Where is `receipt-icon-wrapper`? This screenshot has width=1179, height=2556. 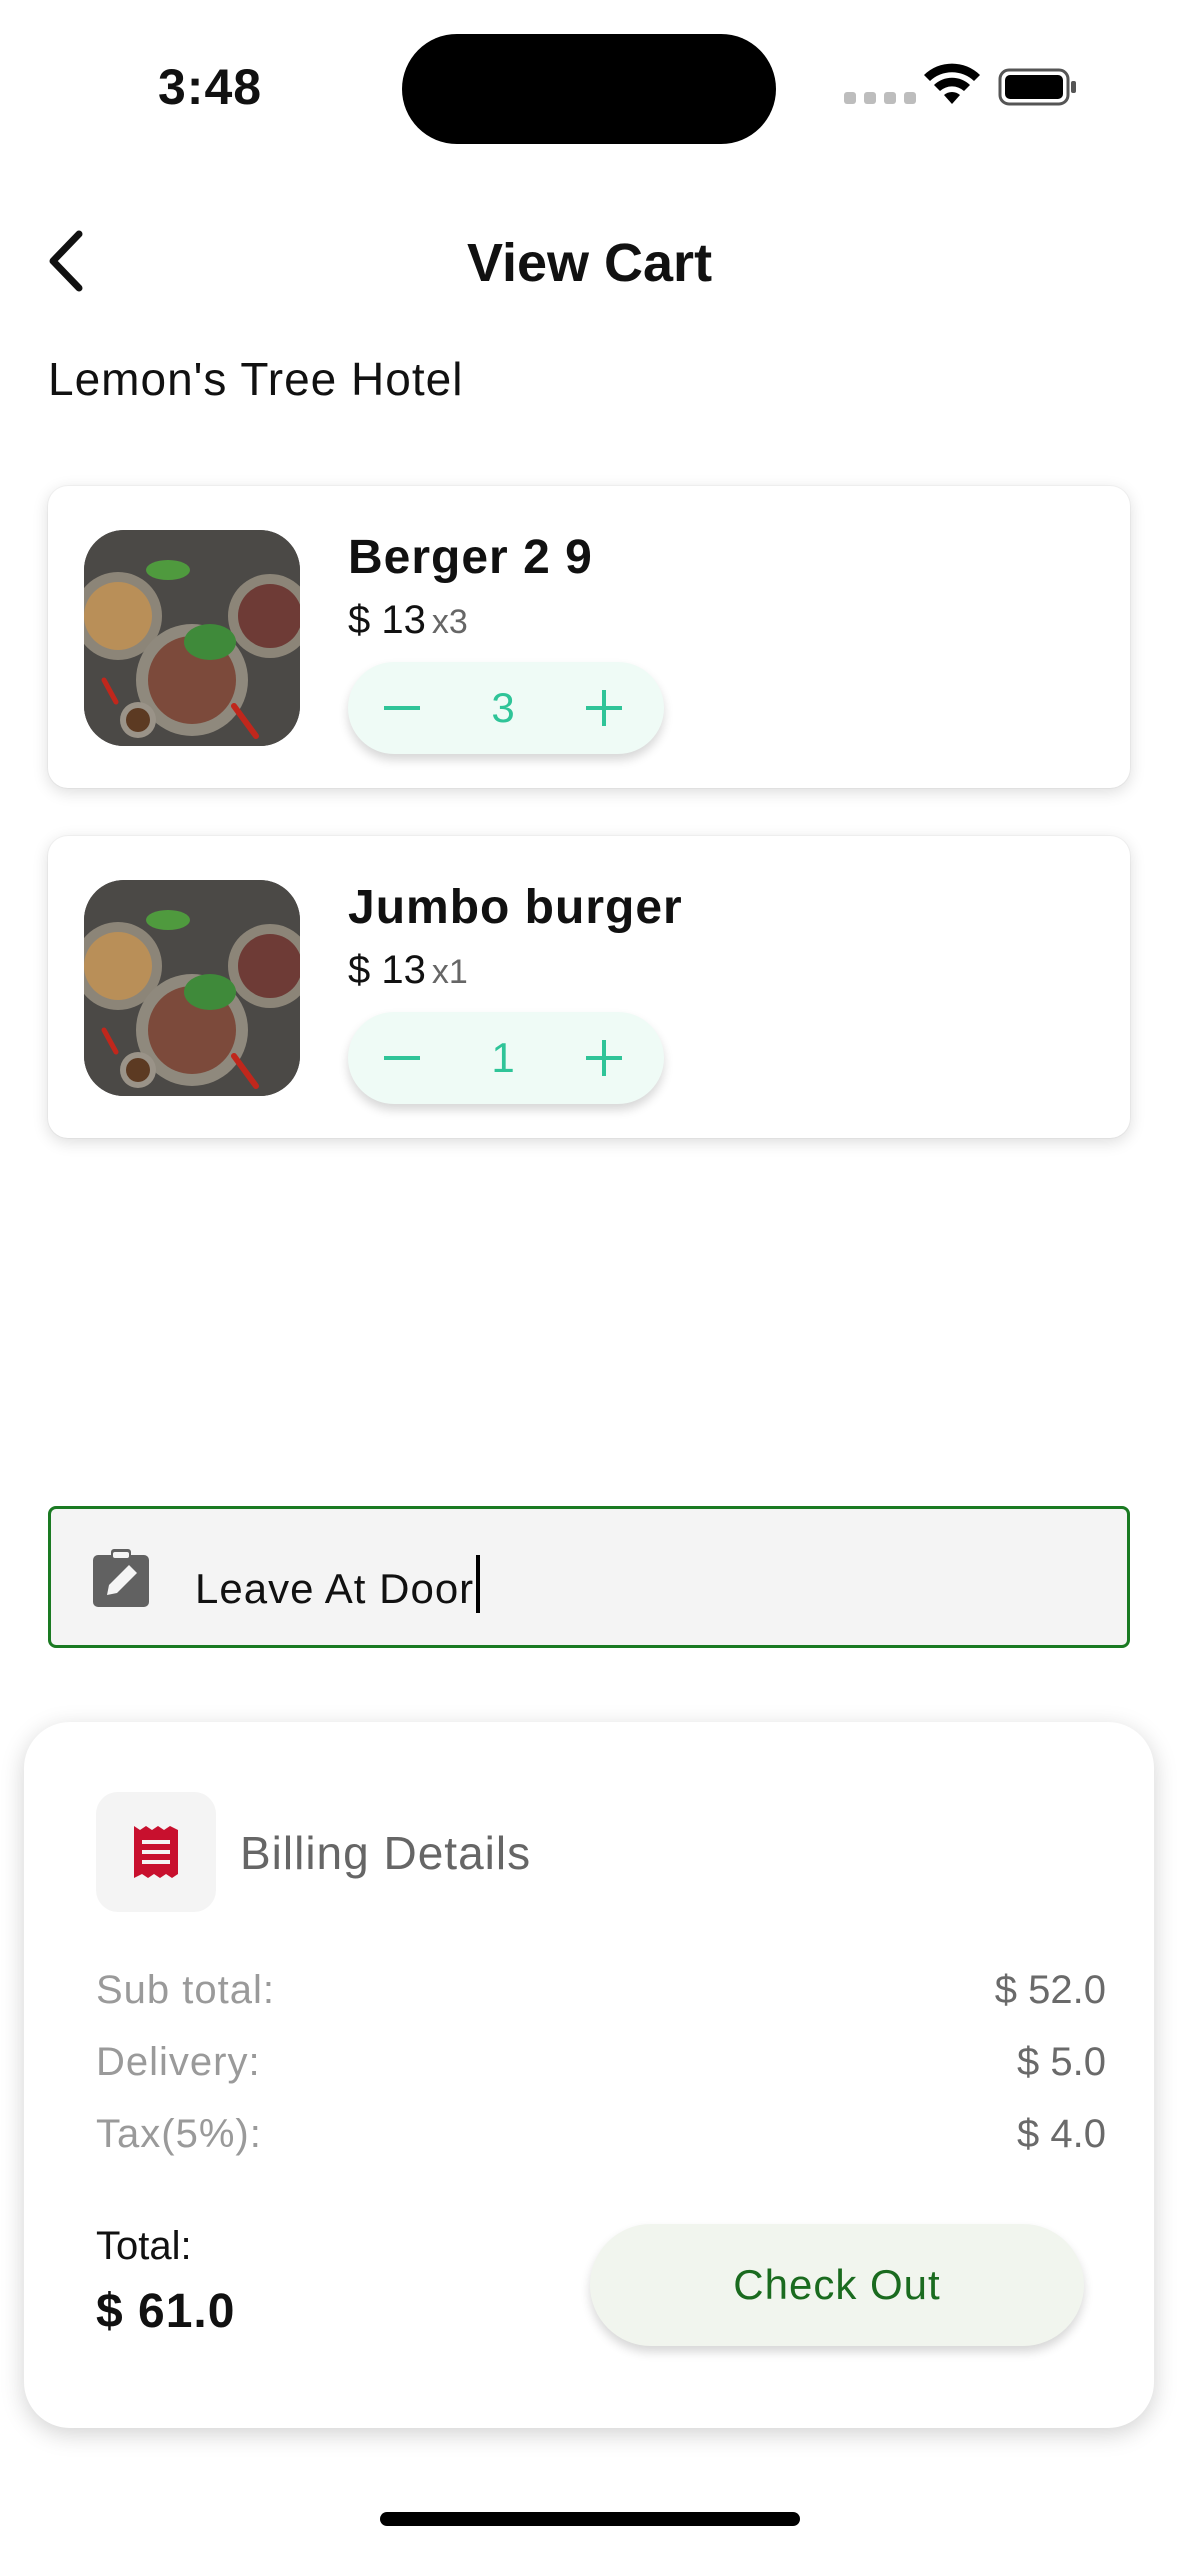 receipt-icon-wrapper is located at coordinates (156, 1852).